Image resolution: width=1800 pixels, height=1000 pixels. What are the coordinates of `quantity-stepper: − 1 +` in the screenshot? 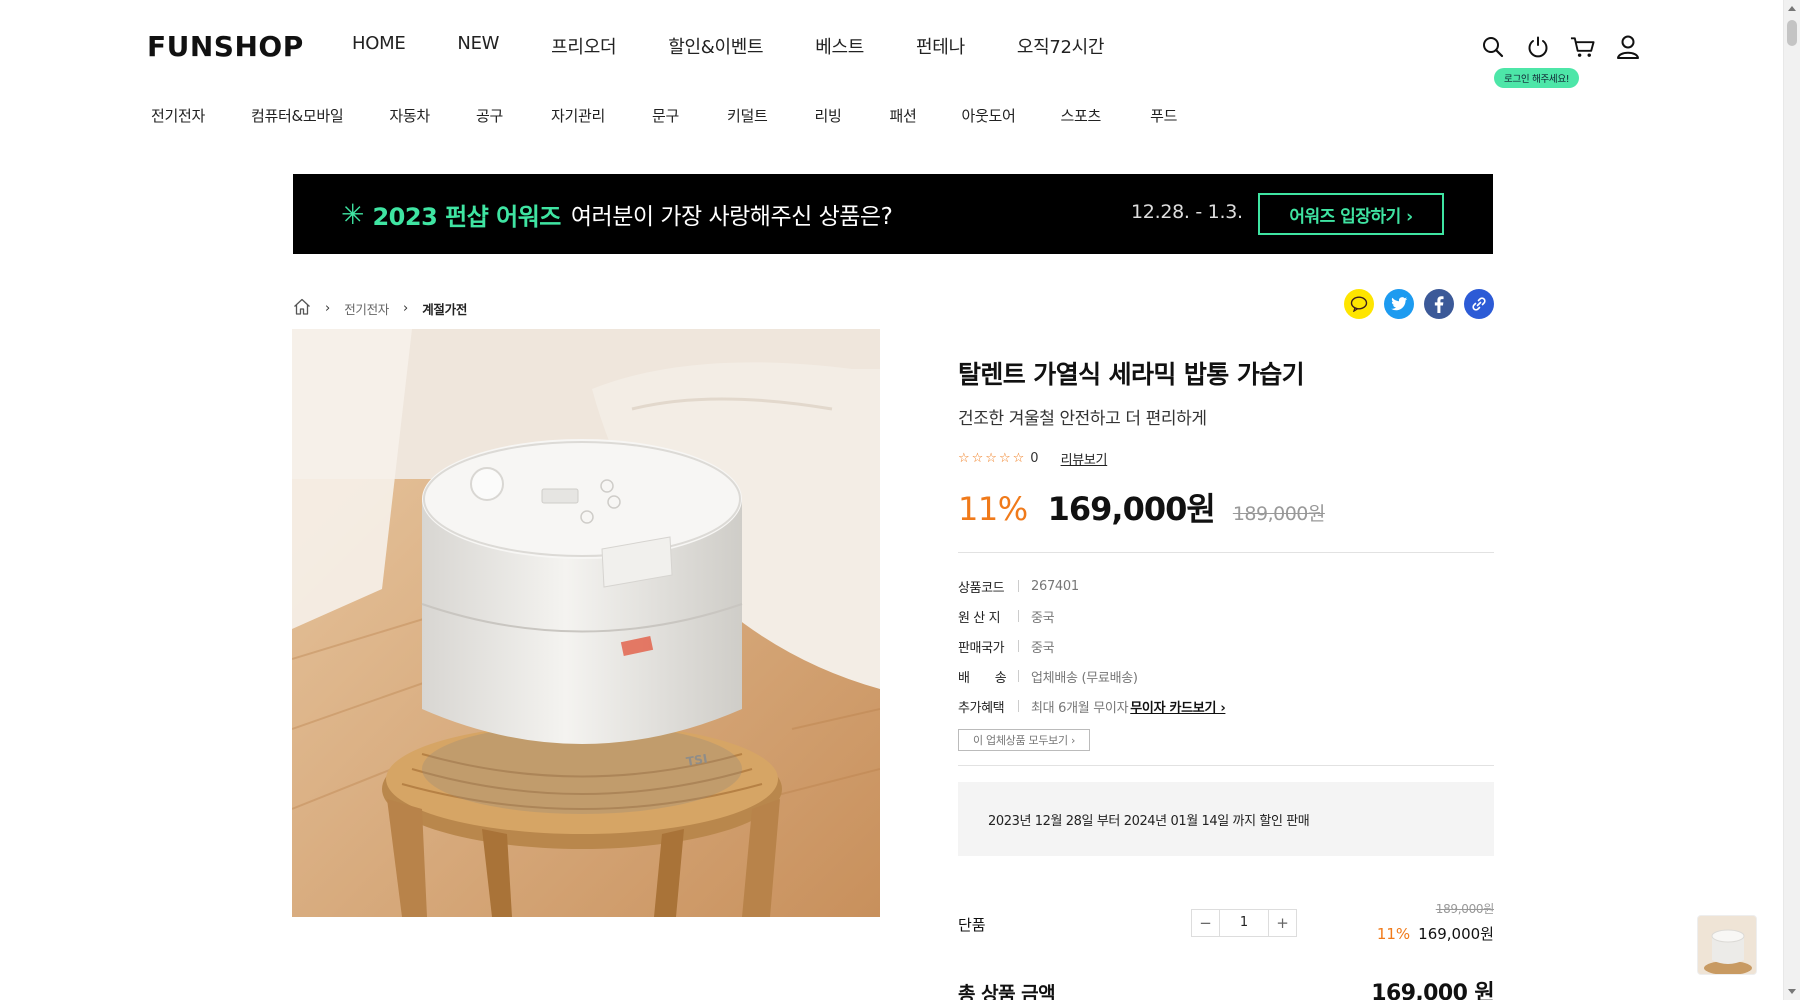 It's located at (1244, 923).